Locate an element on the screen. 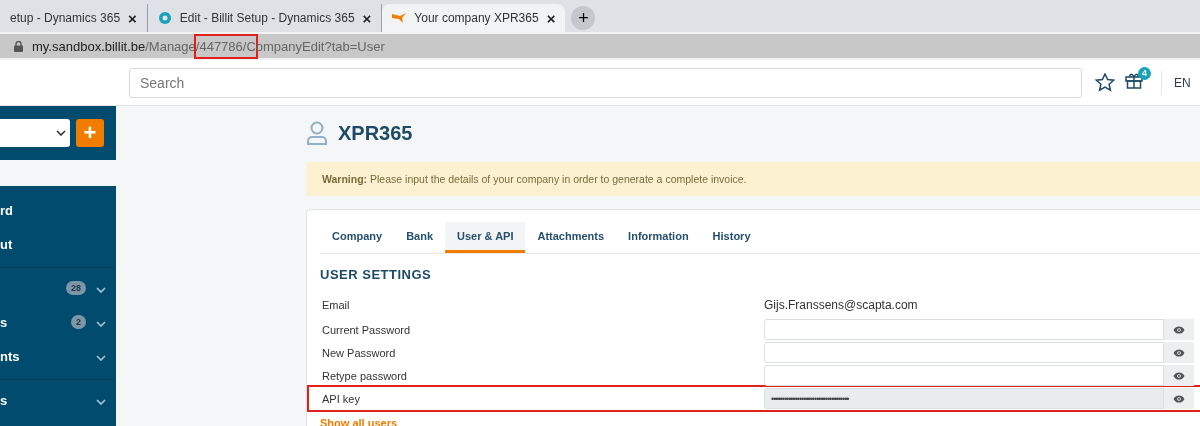 The image size is (1200, 426). notification-badge: 4 is located at coordinates (1144, 73).